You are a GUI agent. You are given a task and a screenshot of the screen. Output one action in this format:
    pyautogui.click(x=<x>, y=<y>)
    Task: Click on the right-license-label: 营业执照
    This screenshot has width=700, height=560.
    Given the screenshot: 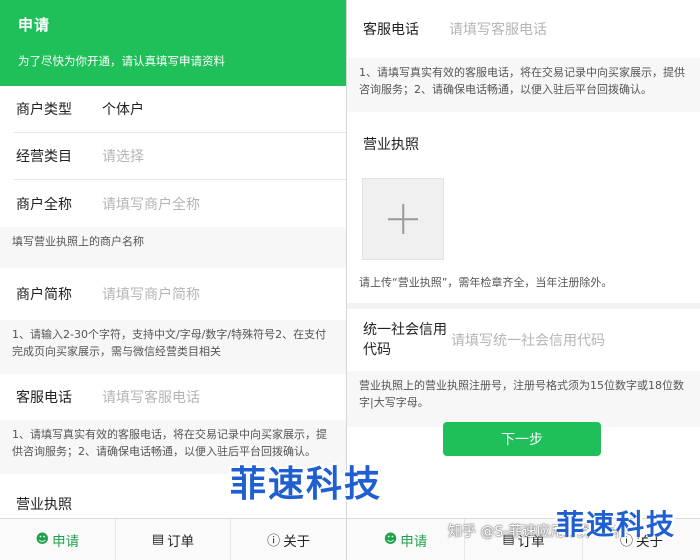 What is the action you would take?
    pyautogui.click(x=391, y=145)
    